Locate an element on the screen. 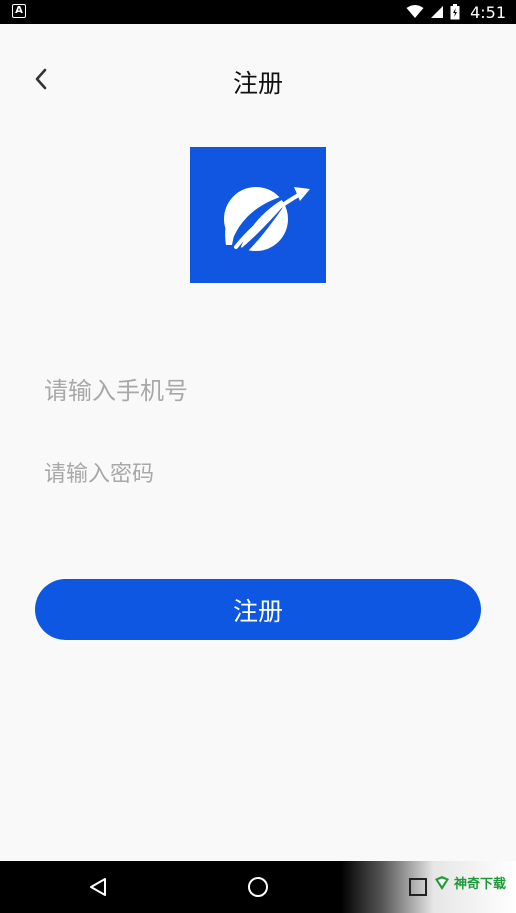  nav-recents-button is located at coordinates (418, 887).